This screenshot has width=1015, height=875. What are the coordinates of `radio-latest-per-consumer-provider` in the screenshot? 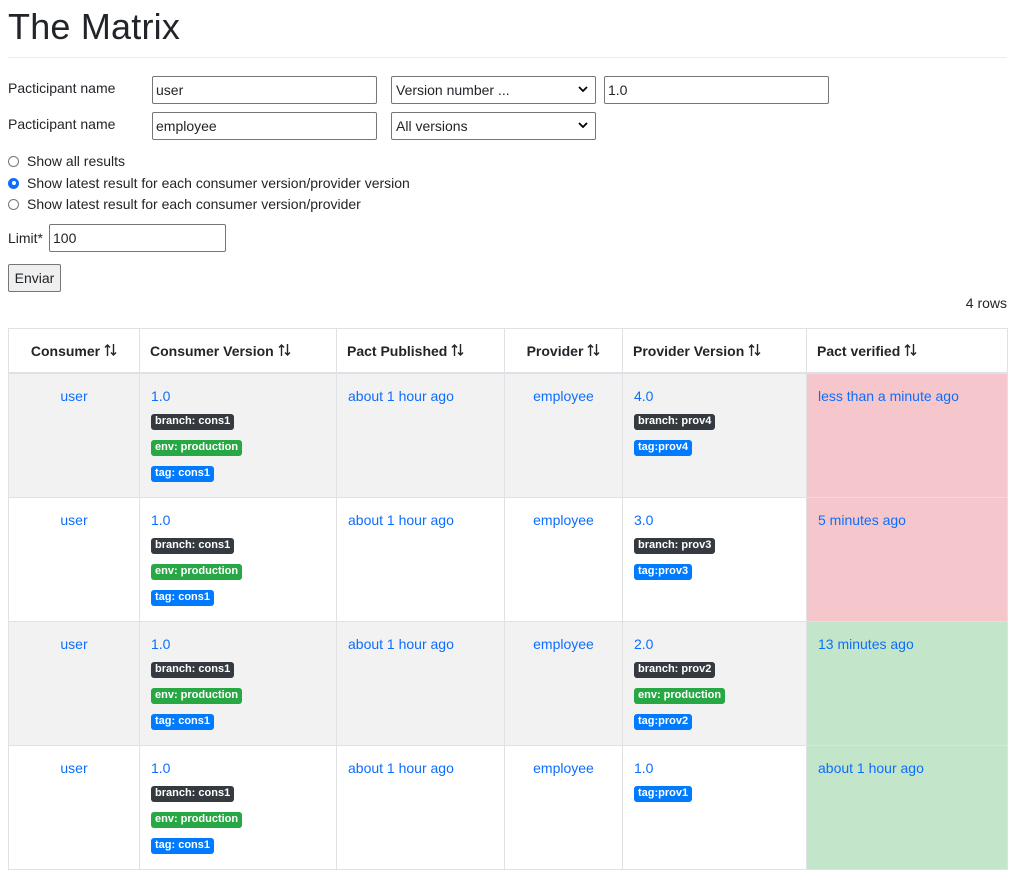 It's located at (13, 204).